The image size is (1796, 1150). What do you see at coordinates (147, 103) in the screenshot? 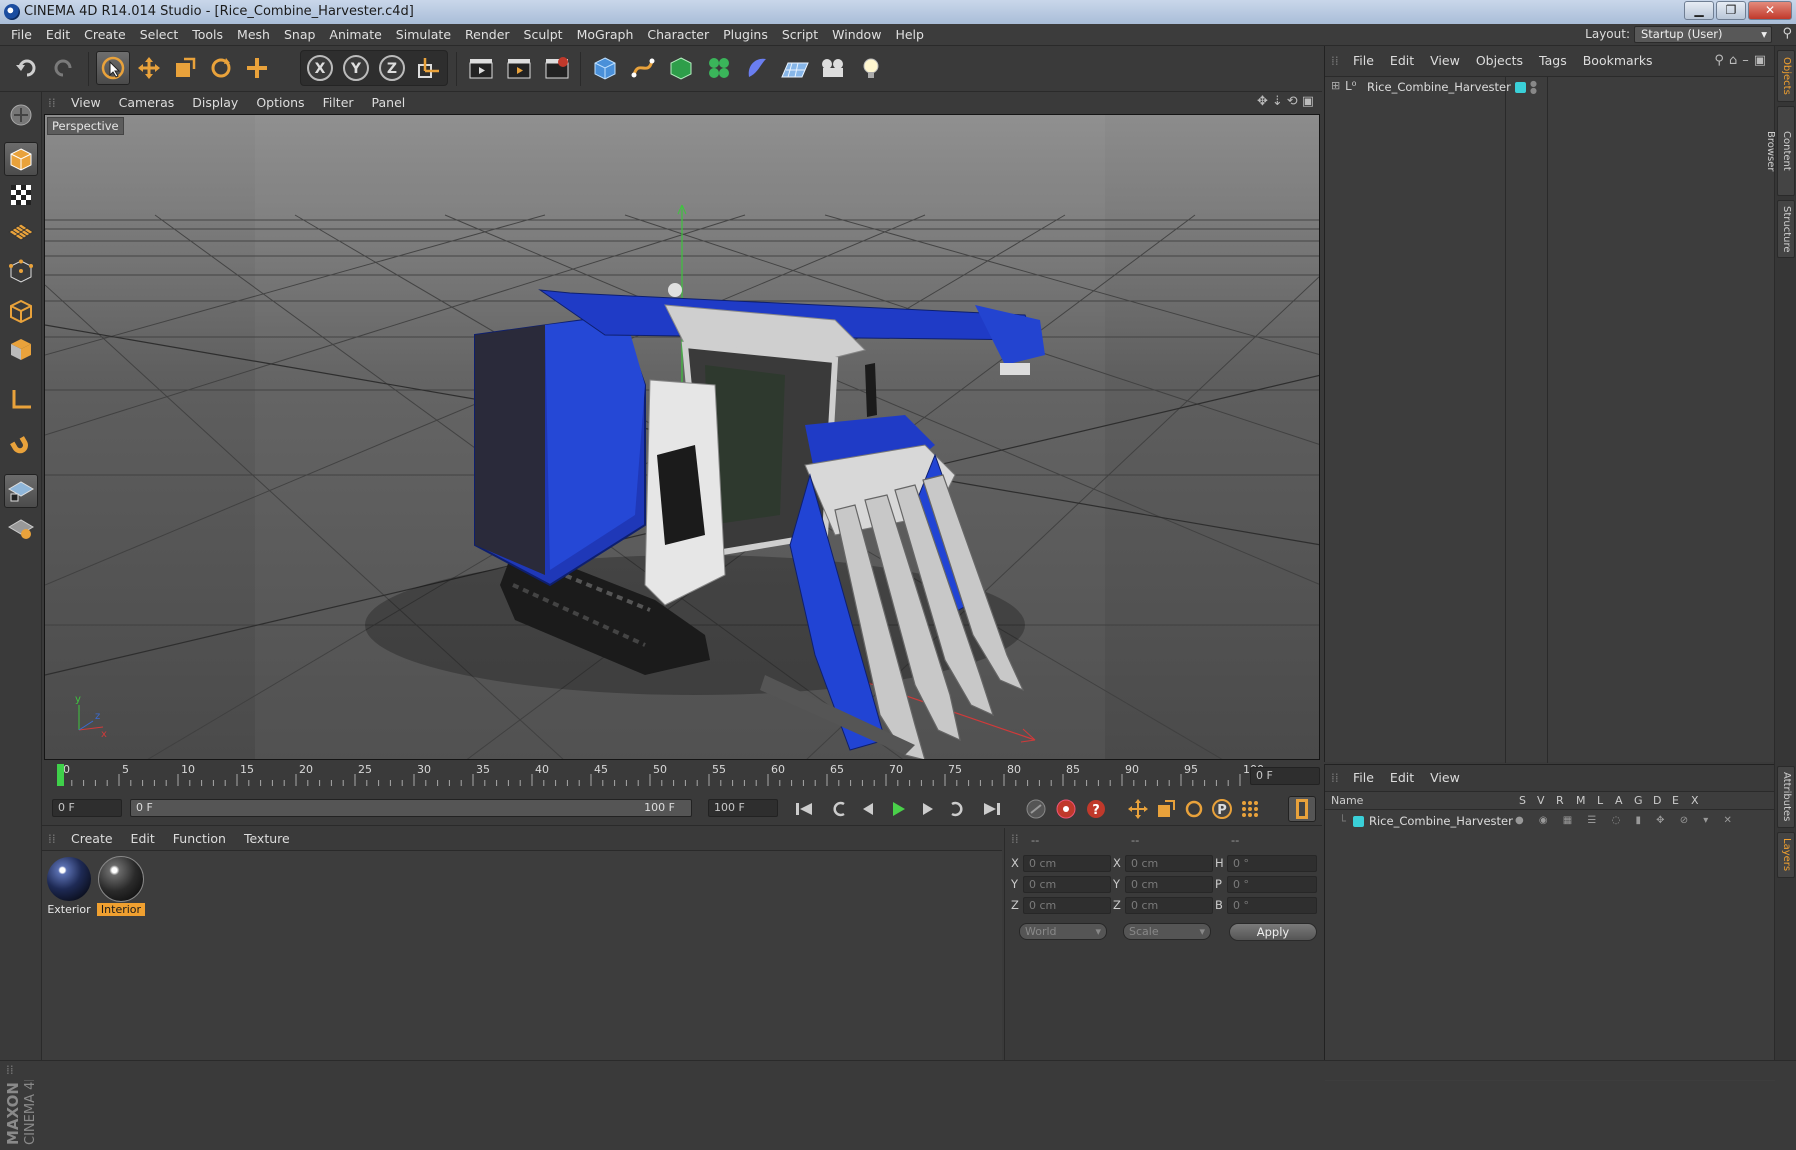
I see `viewport-menu-cameras: Cameras` at bounding box center [147, 103].